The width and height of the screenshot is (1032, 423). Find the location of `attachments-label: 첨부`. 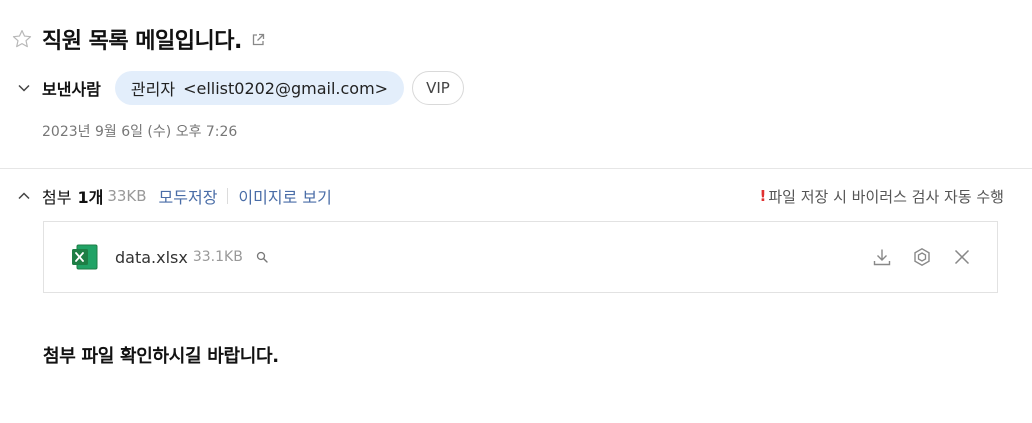

attachments-label: 첨부 is located at coordinates (57, 197).